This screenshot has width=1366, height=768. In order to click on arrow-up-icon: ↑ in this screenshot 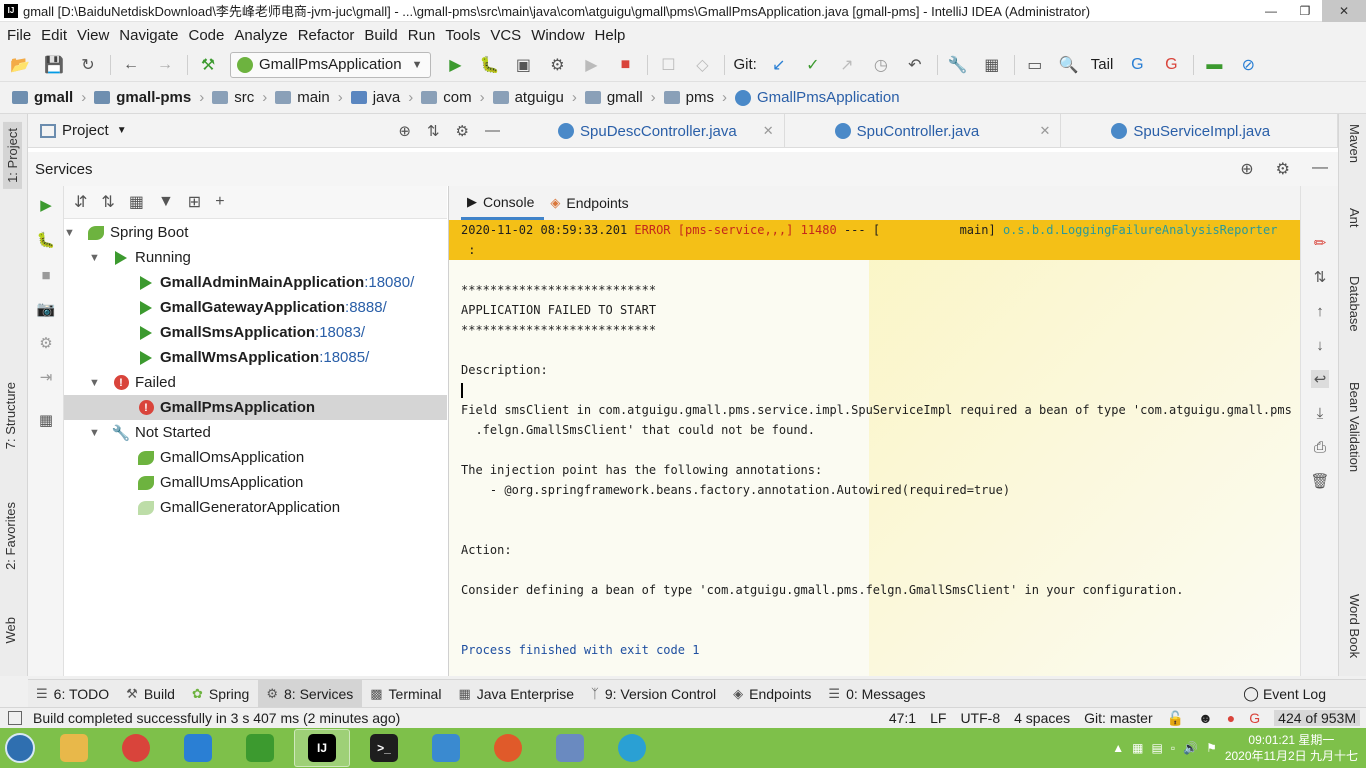, I will do `click(1320, 311)`.